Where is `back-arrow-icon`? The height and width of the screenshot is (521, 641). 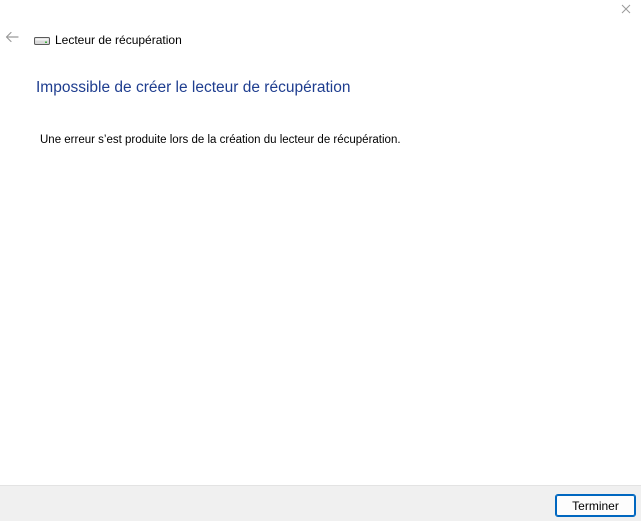
back-arrow-icon is located at coordinates (12, 39).